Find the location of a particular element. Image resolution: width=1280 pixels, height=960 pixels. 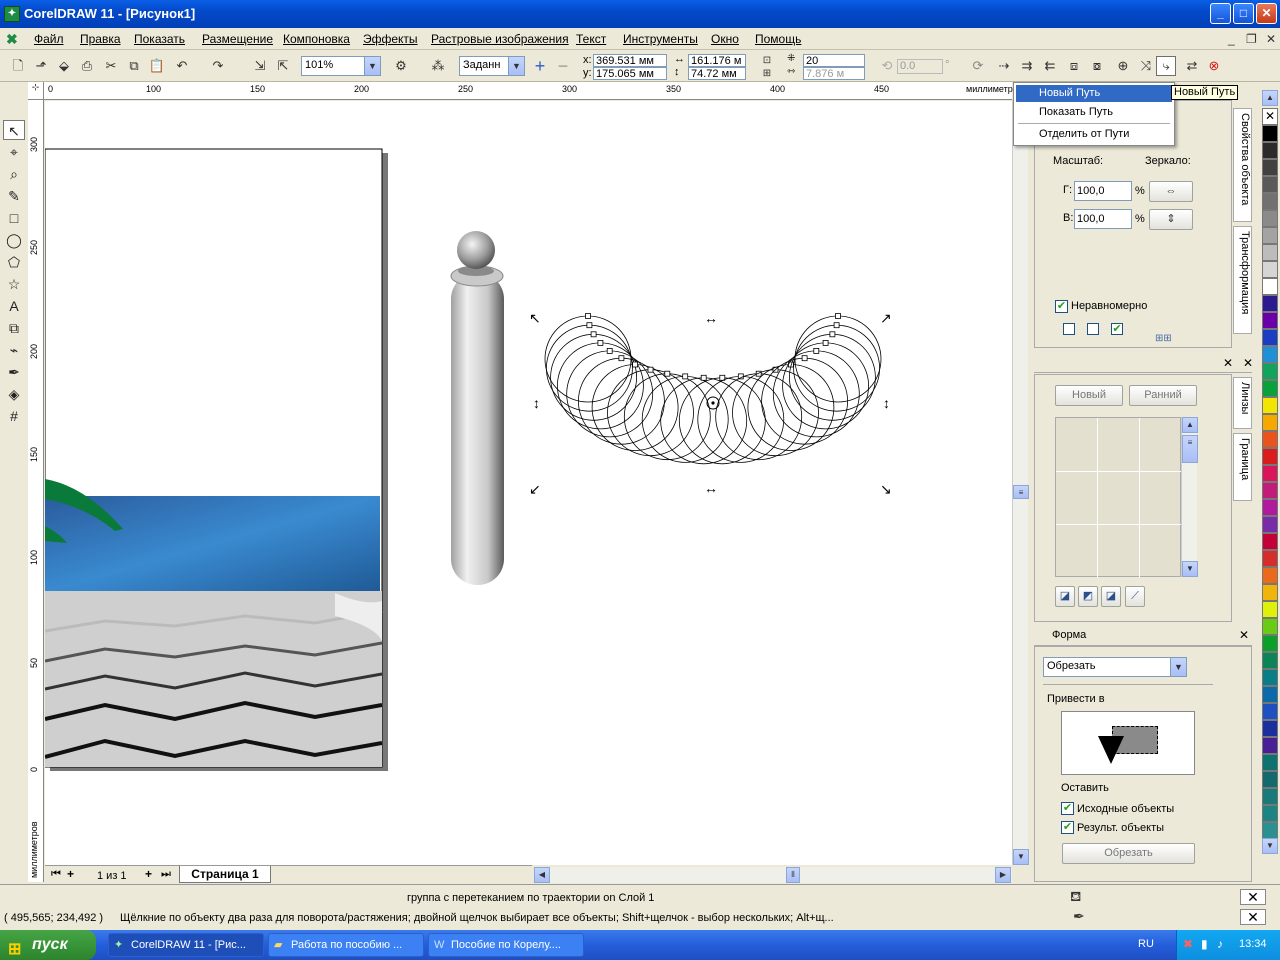

network-icon: ✖ is located at coordinates (1188, 944).